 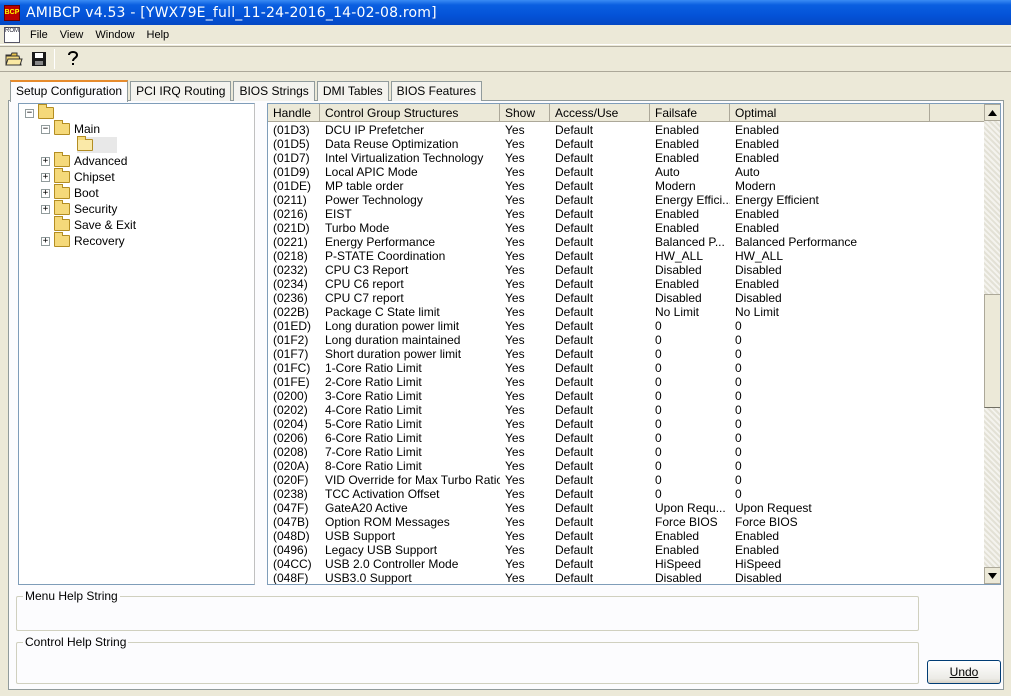 I want to click on cell-handle: (01D3), so click(x=294, y=130).